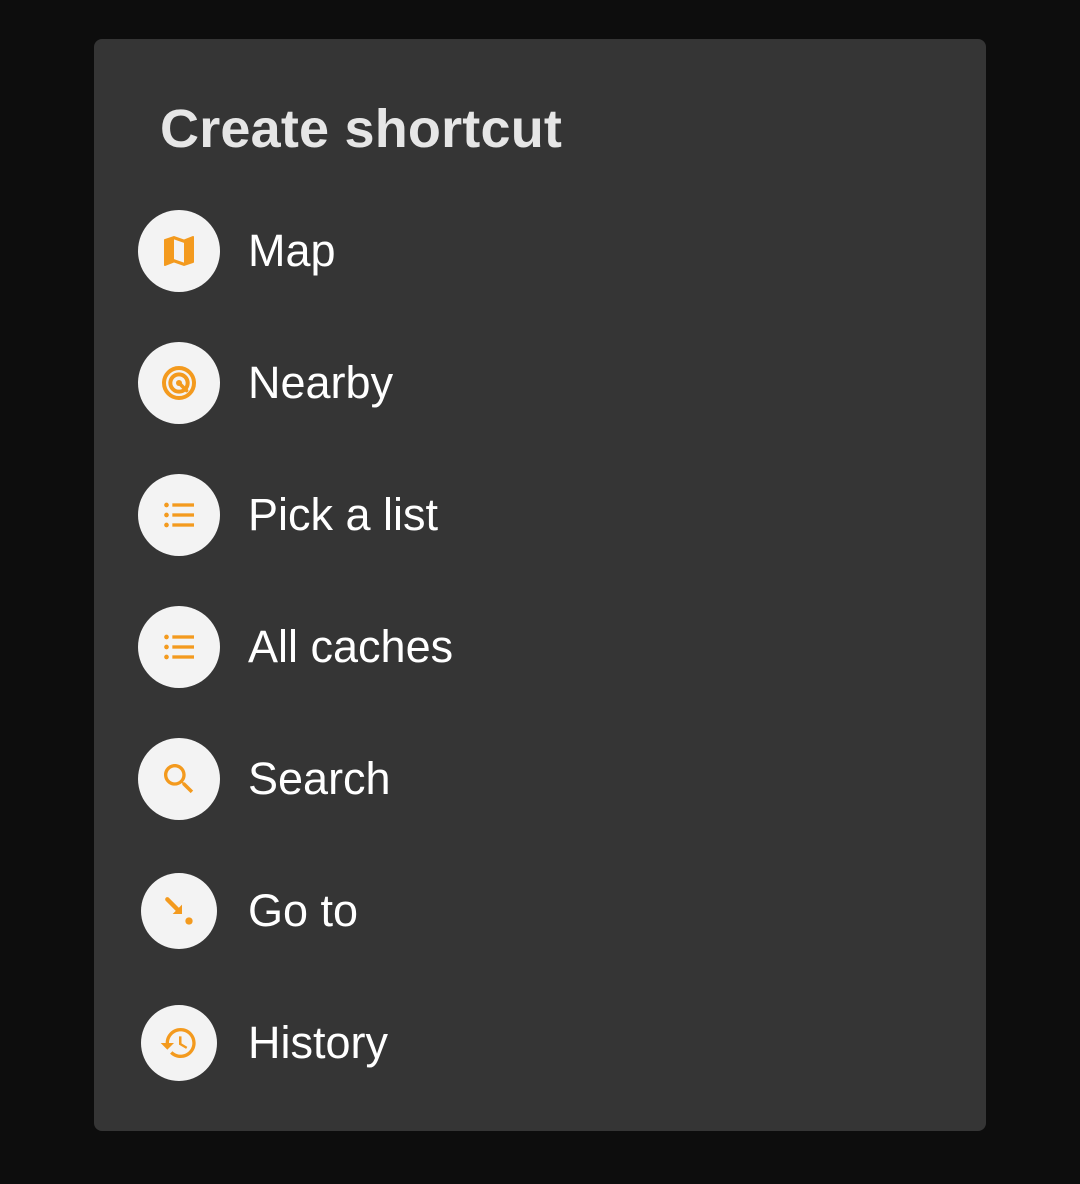 This screenshot has width=1080, height=1184. Describe the element at coordinates (540, 647) in the screenshot. I see `shortcut-item-all-caches: All caches` at that location.